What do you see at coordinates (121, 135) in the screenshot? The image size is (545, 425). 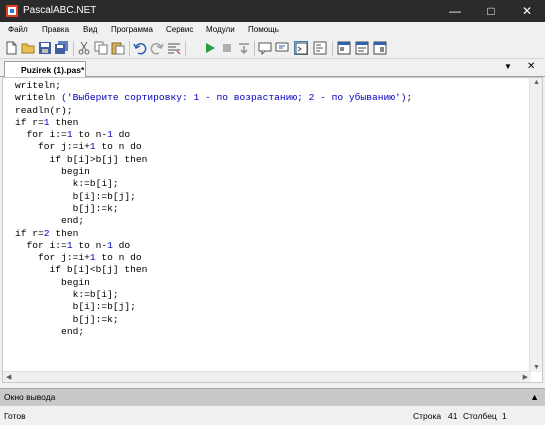 I see `code-token: do` at bounding box center [121, 135].